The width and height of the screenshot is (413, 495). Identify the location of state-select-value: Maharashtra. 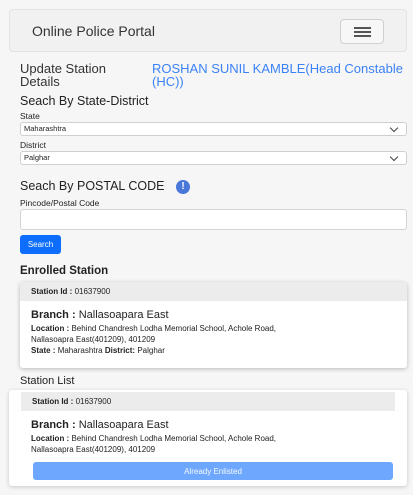
(45, 128).